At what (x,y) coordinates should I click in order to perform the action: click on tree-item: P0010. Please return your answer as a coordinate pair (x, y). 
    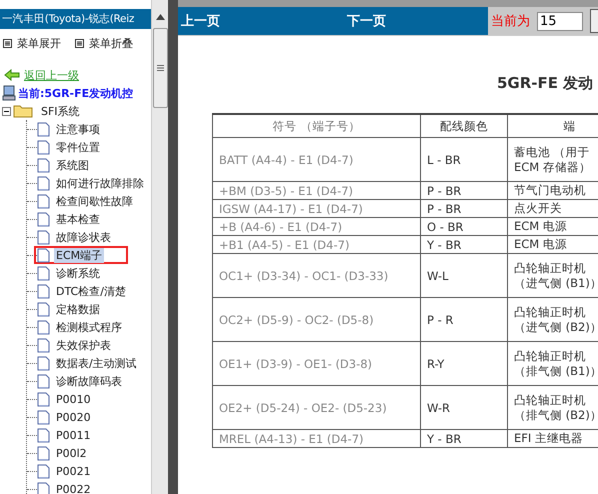
    Looking at the image, I should click on (73, 399).